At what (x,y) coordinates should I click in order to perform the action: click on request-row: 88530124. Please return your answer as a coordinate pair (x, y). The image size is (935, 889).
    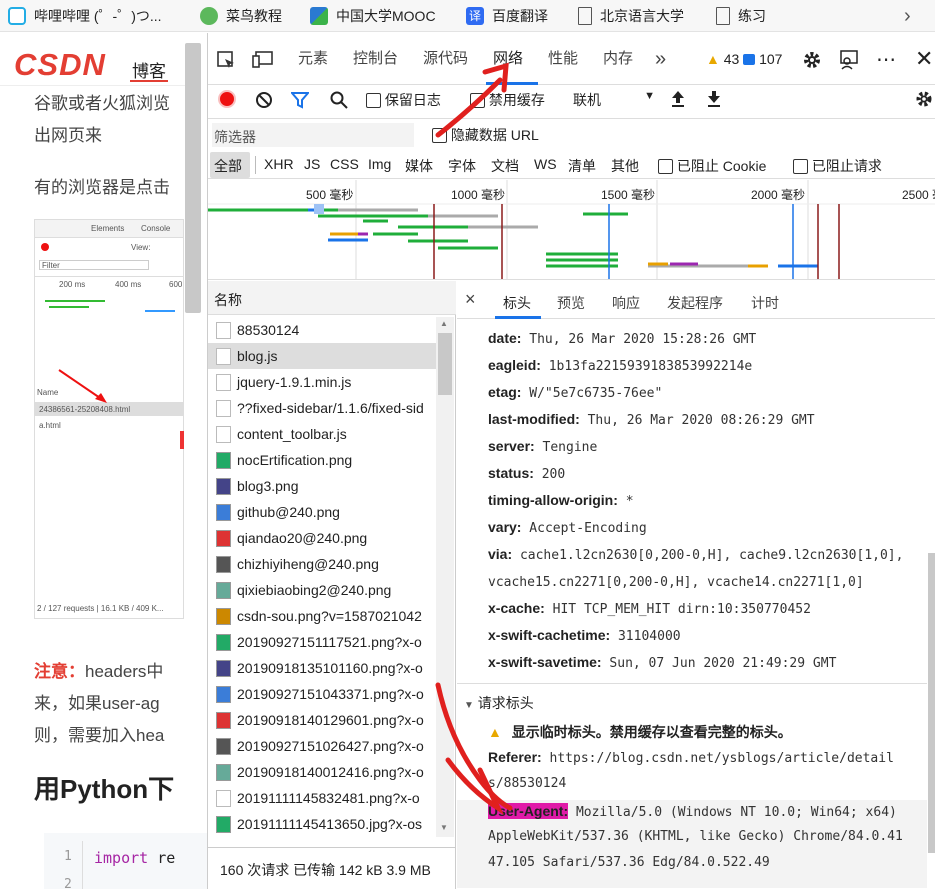
    Looking at the image, I should click on (322, 330).